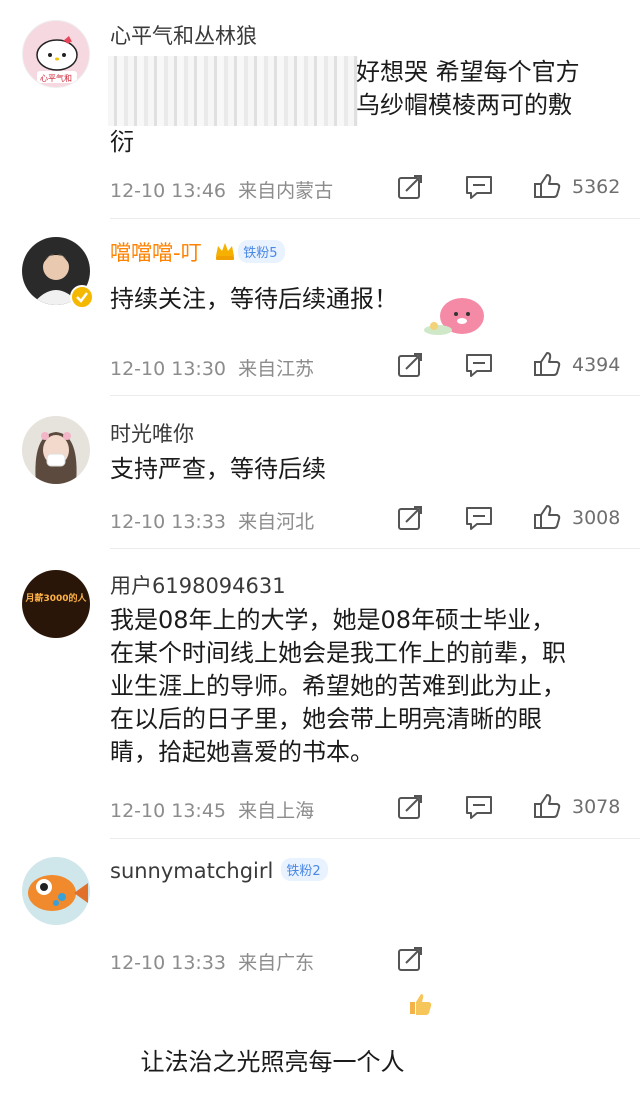 Image resolution: width=640 pixels, height=1115 pixels. Describe the element at coordinates (596, 518) in the screenshot. I see `like-count: 3008` at that location.